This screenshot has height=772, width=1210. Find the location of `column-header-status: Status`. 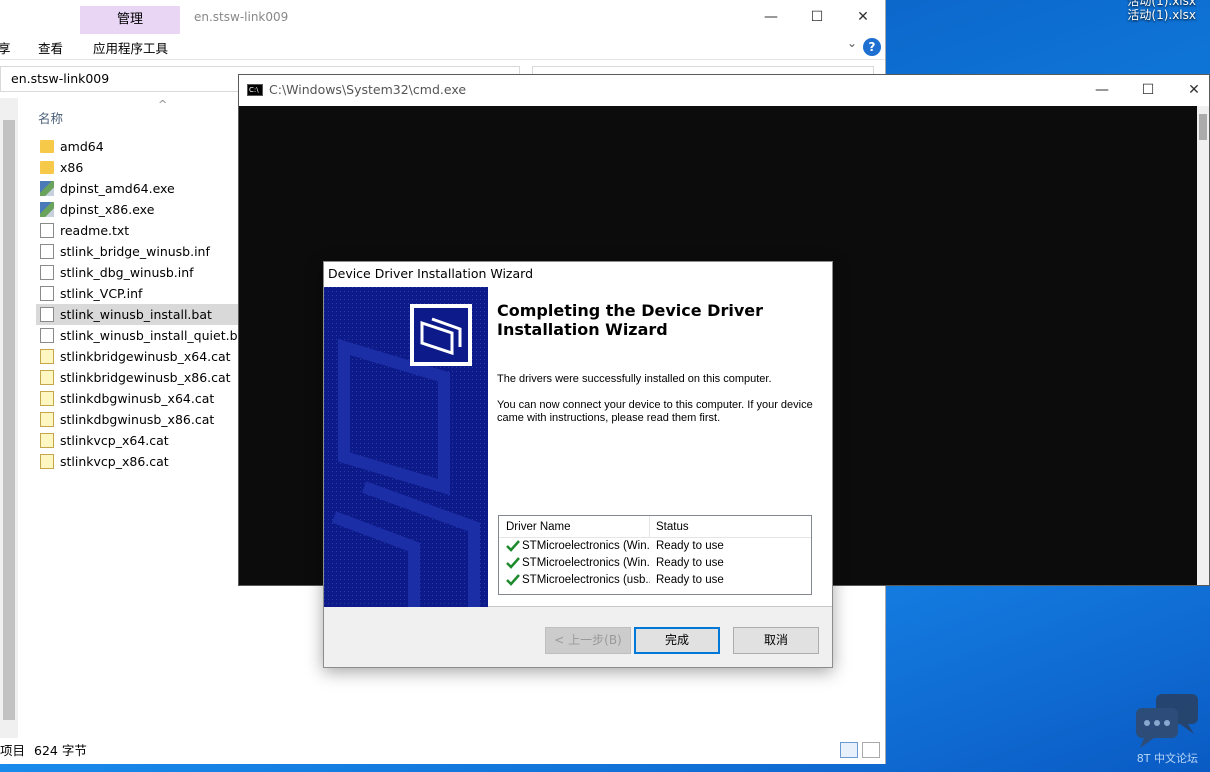

column-header-status: Status is located at coordinates (672, 527).